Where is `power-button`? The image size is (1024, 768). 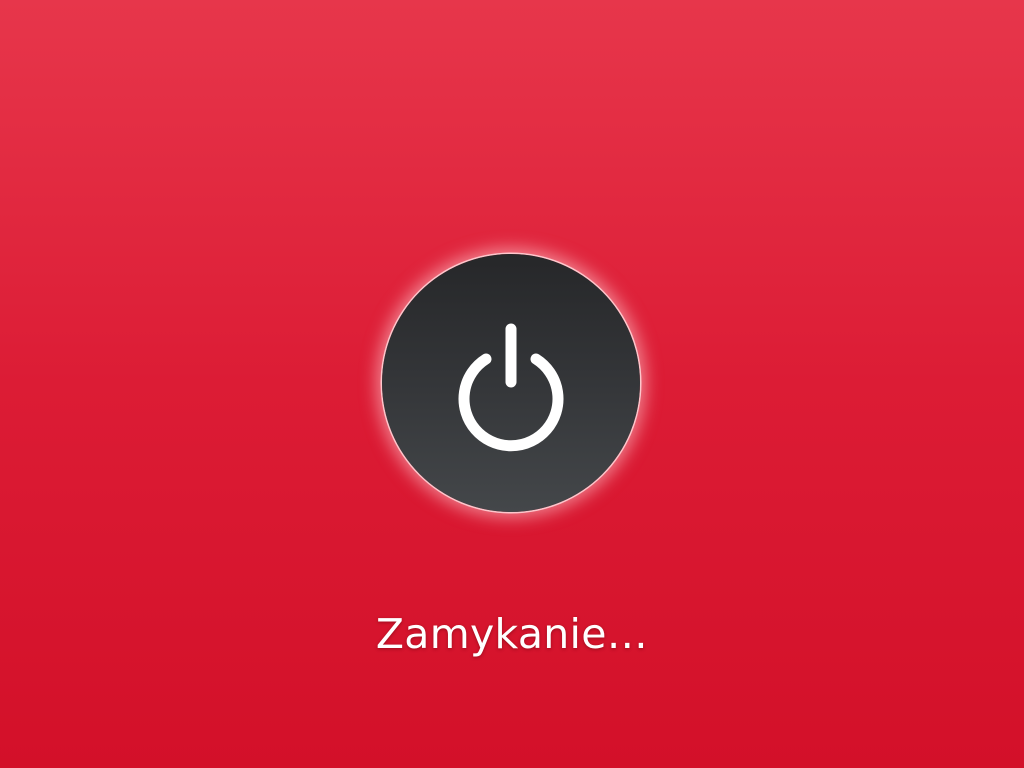 power-button is located at coordinates (511, 383).